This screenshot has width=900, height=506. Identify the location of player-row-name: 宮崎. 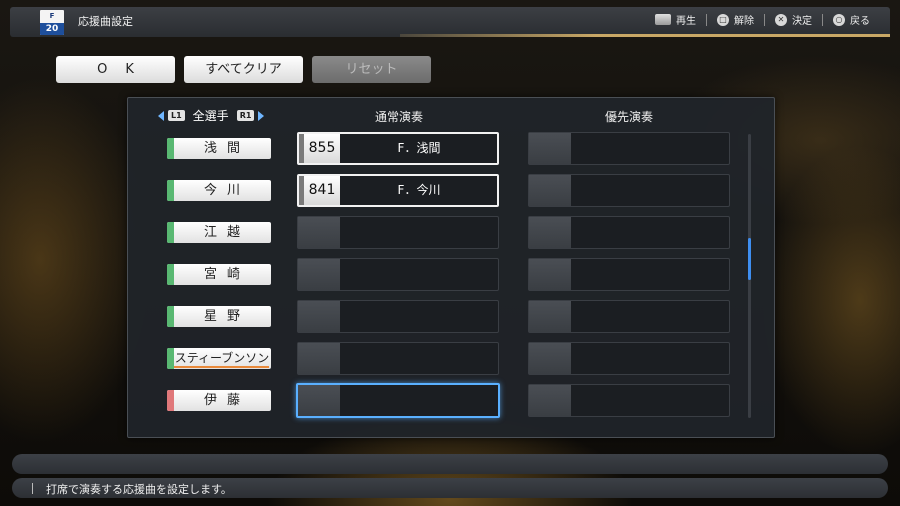
(219, 274).